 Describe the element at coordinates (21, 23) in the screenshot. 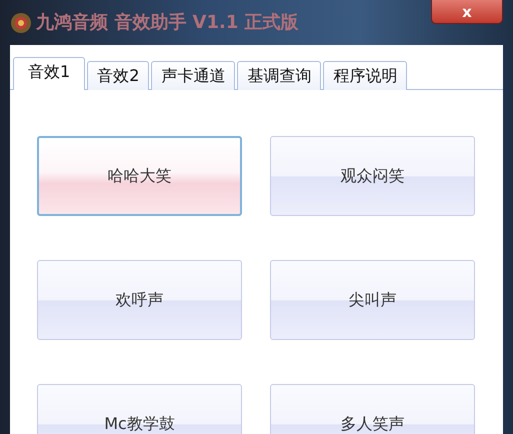

I see `app-icon` at that location.